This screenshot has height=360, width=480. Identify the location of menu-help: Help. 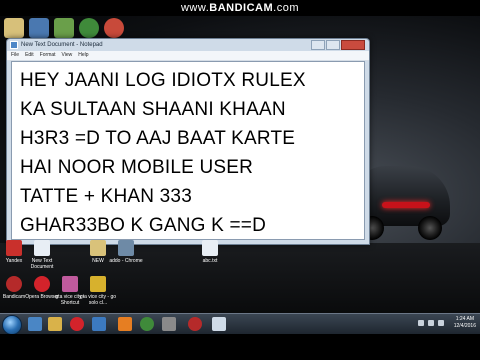
(83, 55).